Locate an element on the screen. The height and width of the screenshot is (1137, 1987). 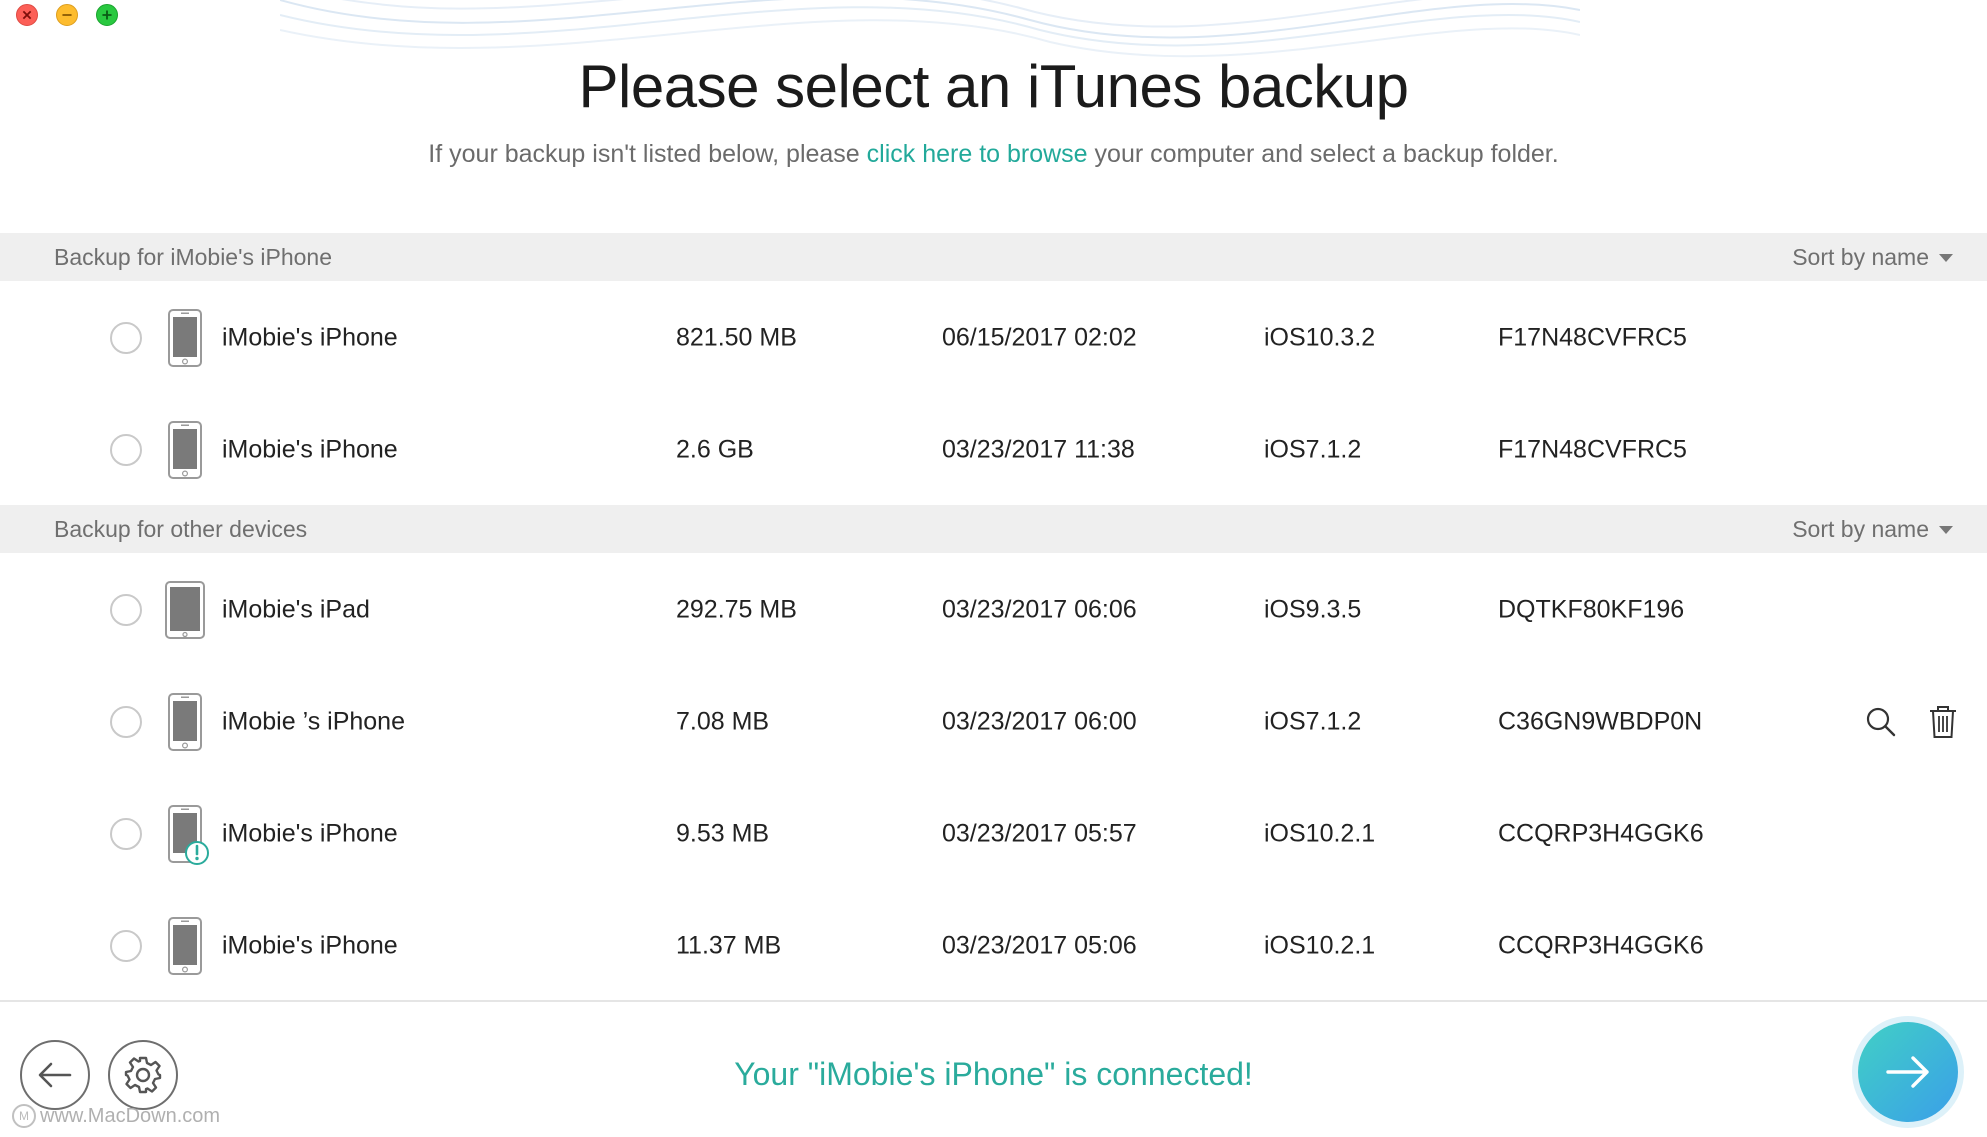
watermark-logo-icon: M is located at coordinates (24, 1116).